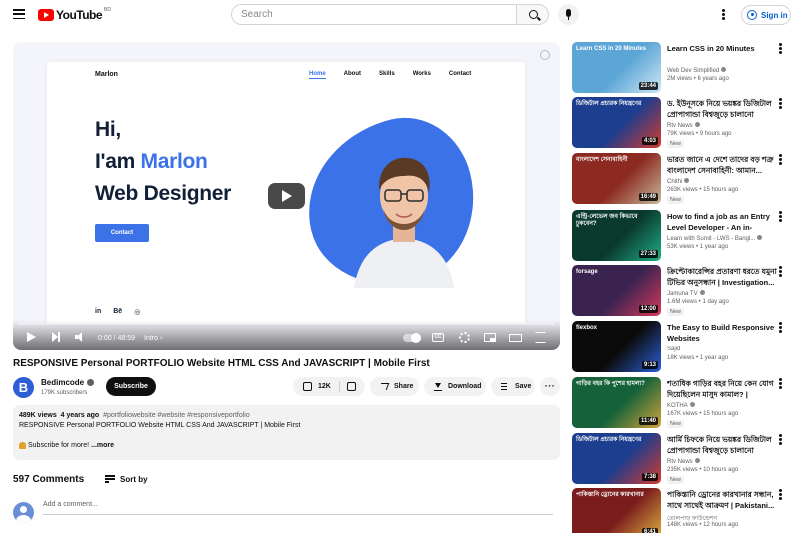 The height and width of the screenshot is (533, 800). Describe the element at coordinates (616, 346) in the screenshot. I see `recommendation-thumbnail: flexbox 9:13` at that location.